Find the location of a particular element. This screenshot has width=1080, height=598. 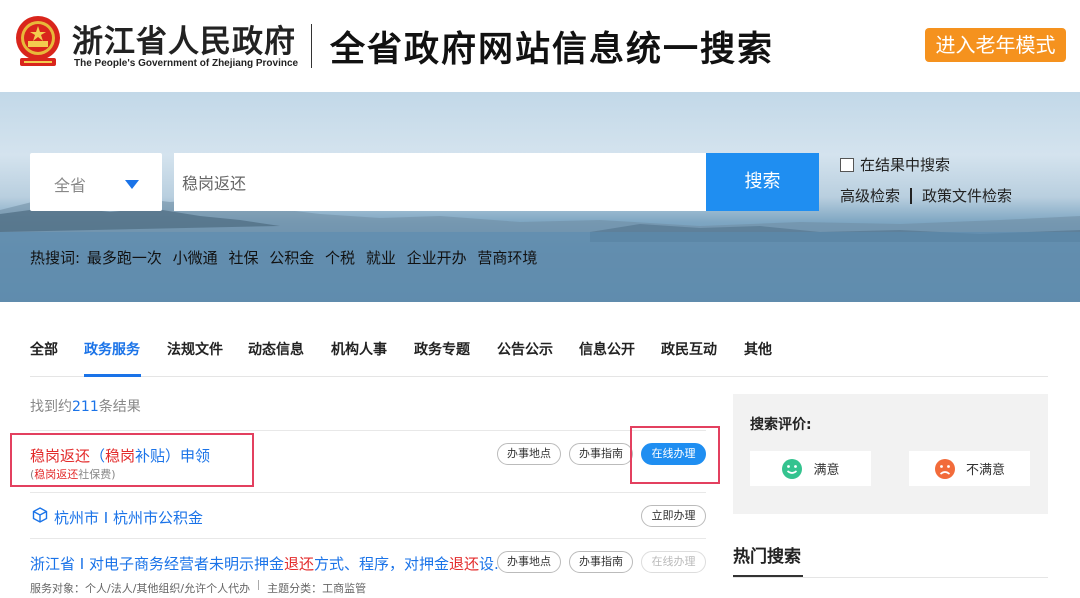

site-title: 全省政府网站信息统一搜索 is located at coordinates (552, 50).